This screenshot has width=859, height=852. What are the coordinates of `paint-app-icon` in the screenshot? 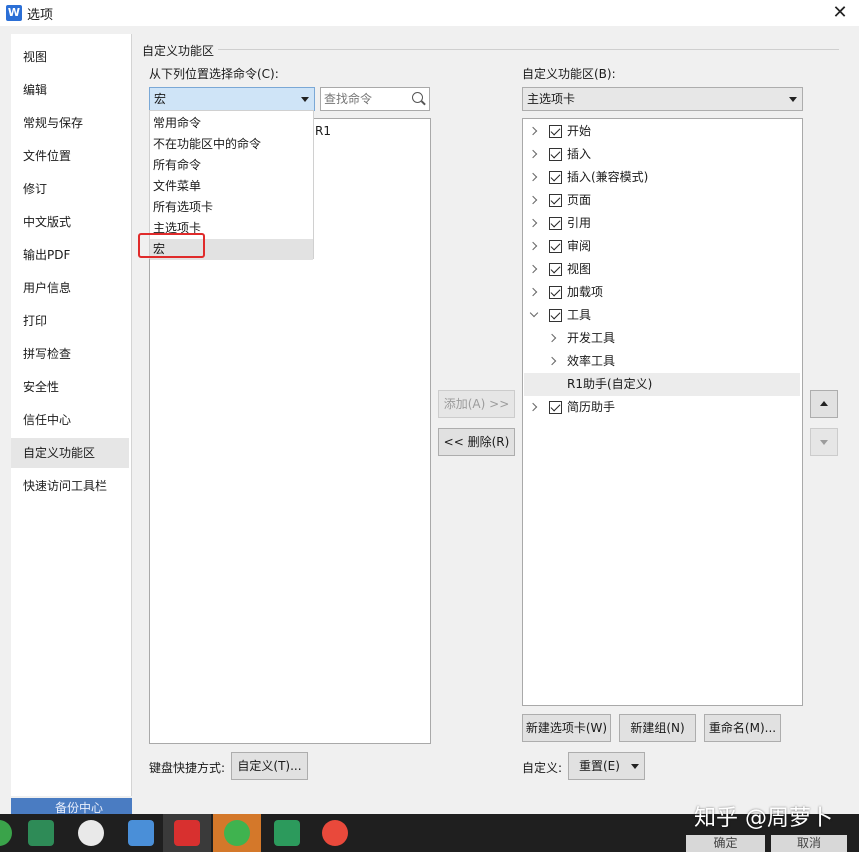 It's located at (91, 833).